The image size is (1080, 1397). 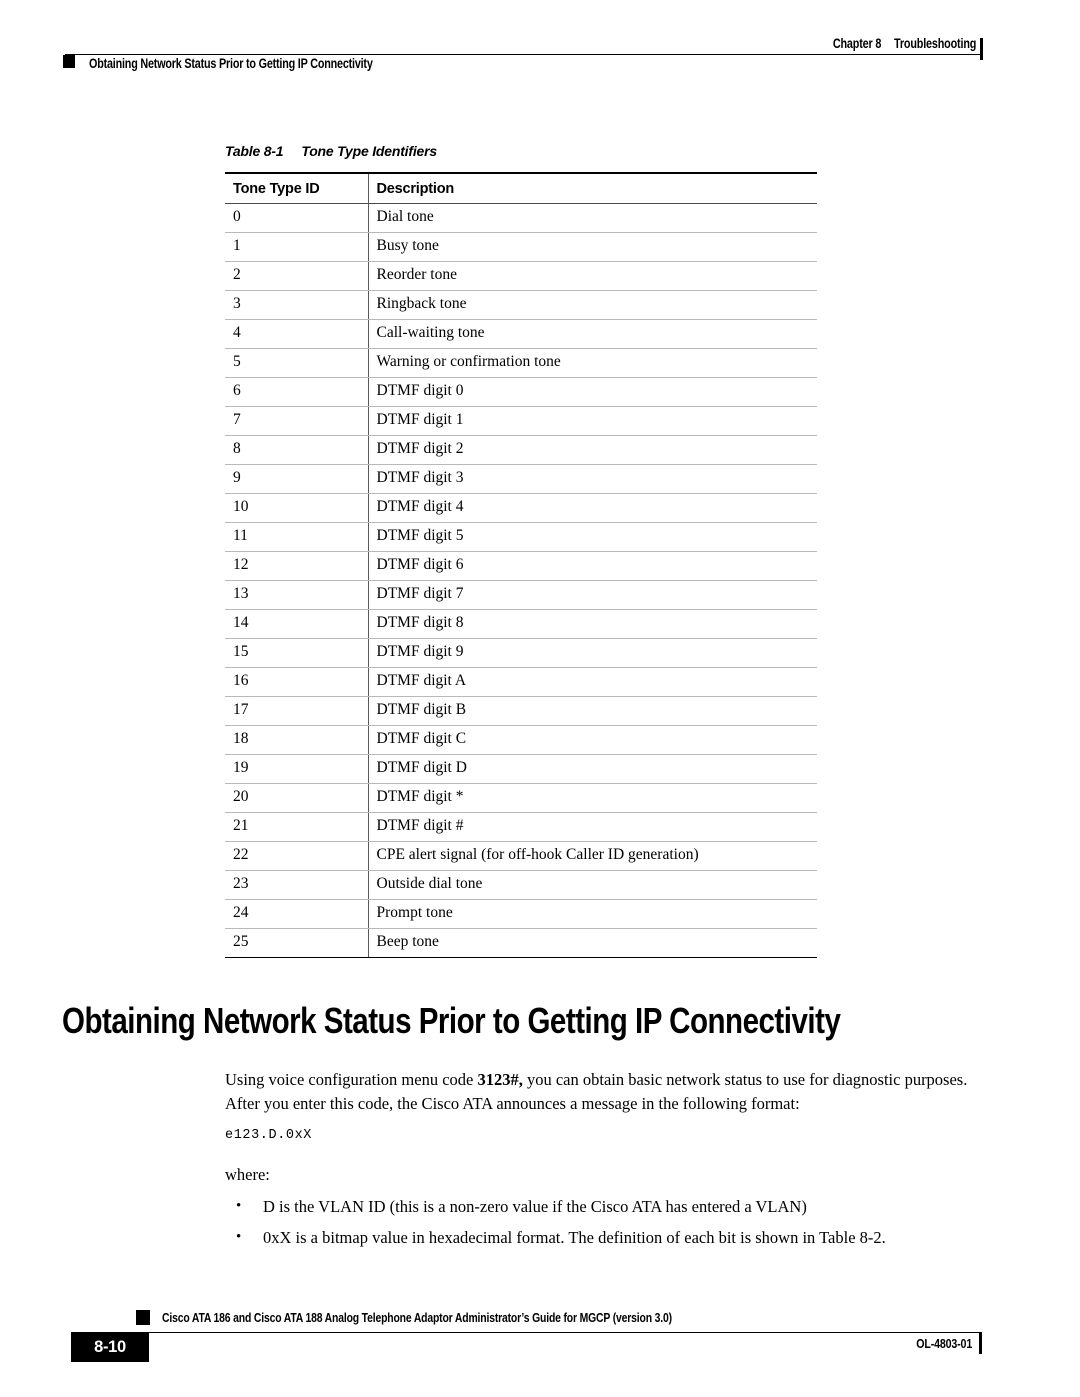 What do you see at coordinates (592, 682) in the screenshot?
I see `cell-description: DTMF digit A` at bounding box center [592, 682].